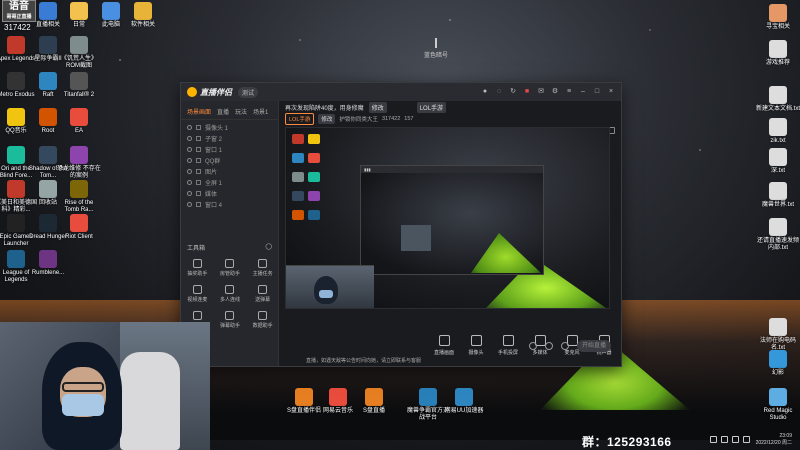 Image resolution: width=800 pixels, height=450 pixels. What do you see at coordinates (79, 227) in the screenshot?
I see `desktop-icon: Riot Client` at bounding box center [79, 227].